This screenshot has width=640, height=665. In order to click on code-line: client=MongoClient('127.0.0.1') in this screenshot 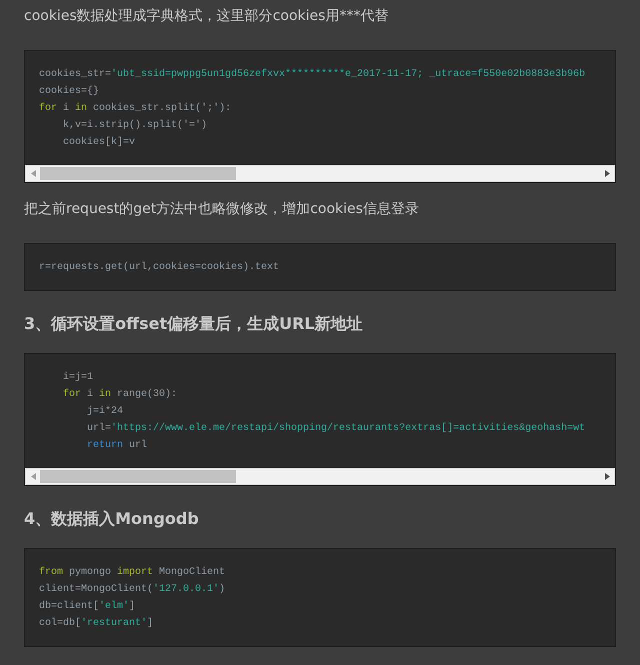, I will do `click(132, 589)`.